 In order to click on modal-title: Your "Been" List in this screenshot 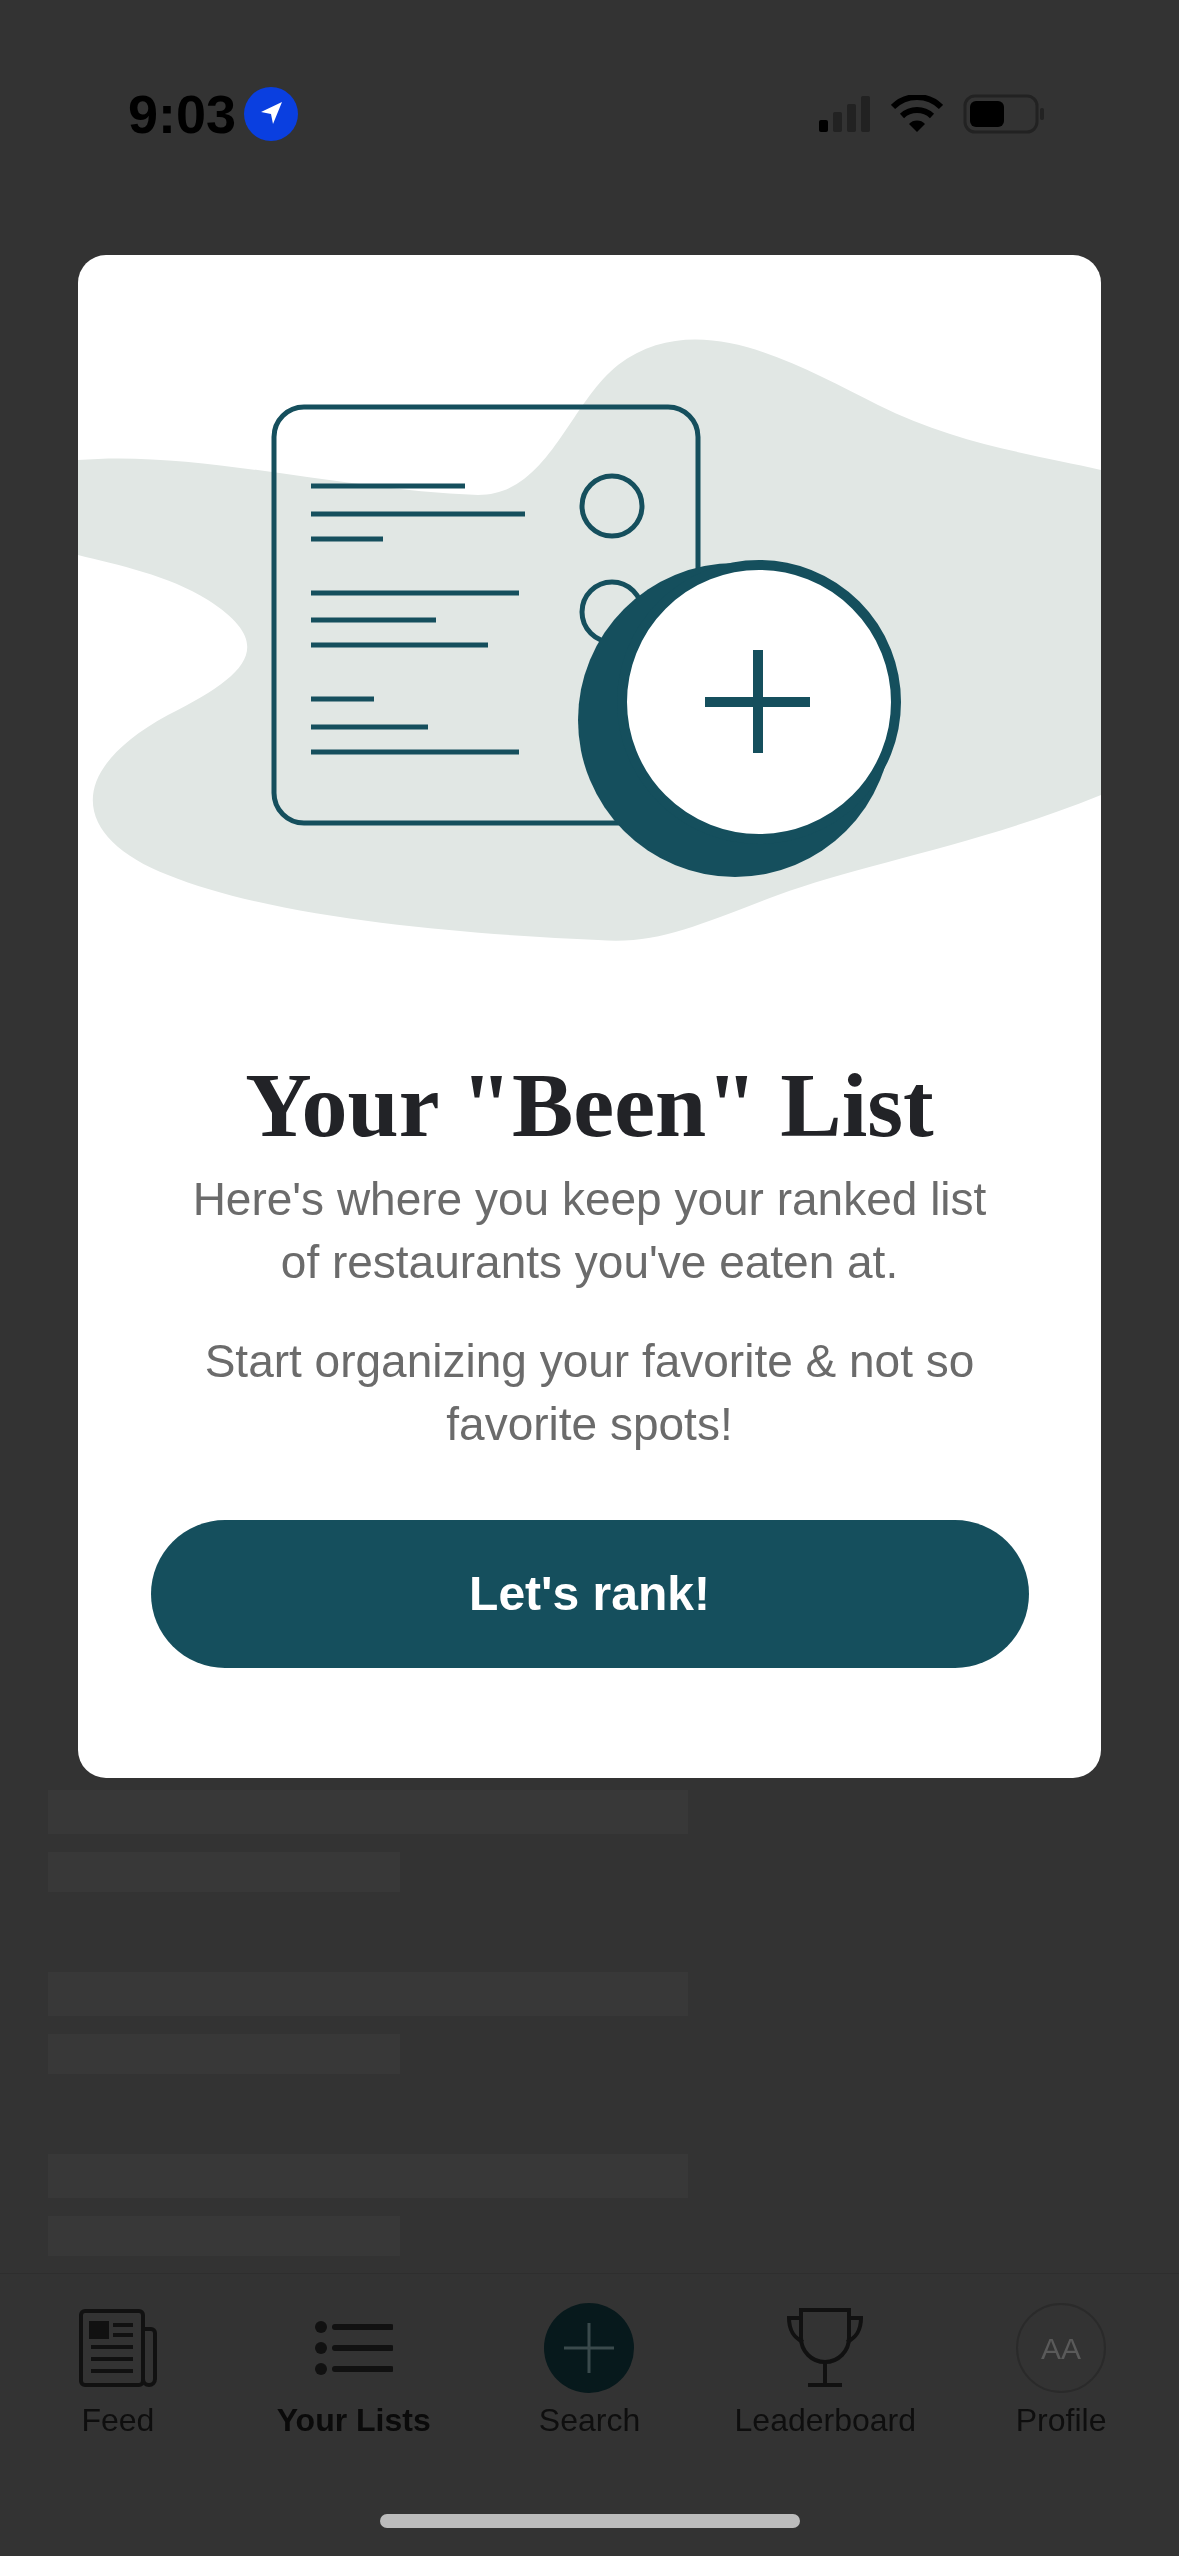, I will do `click(589, 1105)`.